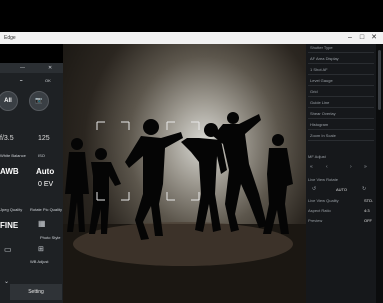 This screenshot has height=303, width=383. What do you see at coordinates (9, 225) in the screenshot?
I see `jpeg-quality-value: FINE` at bounding box center [9, 225].